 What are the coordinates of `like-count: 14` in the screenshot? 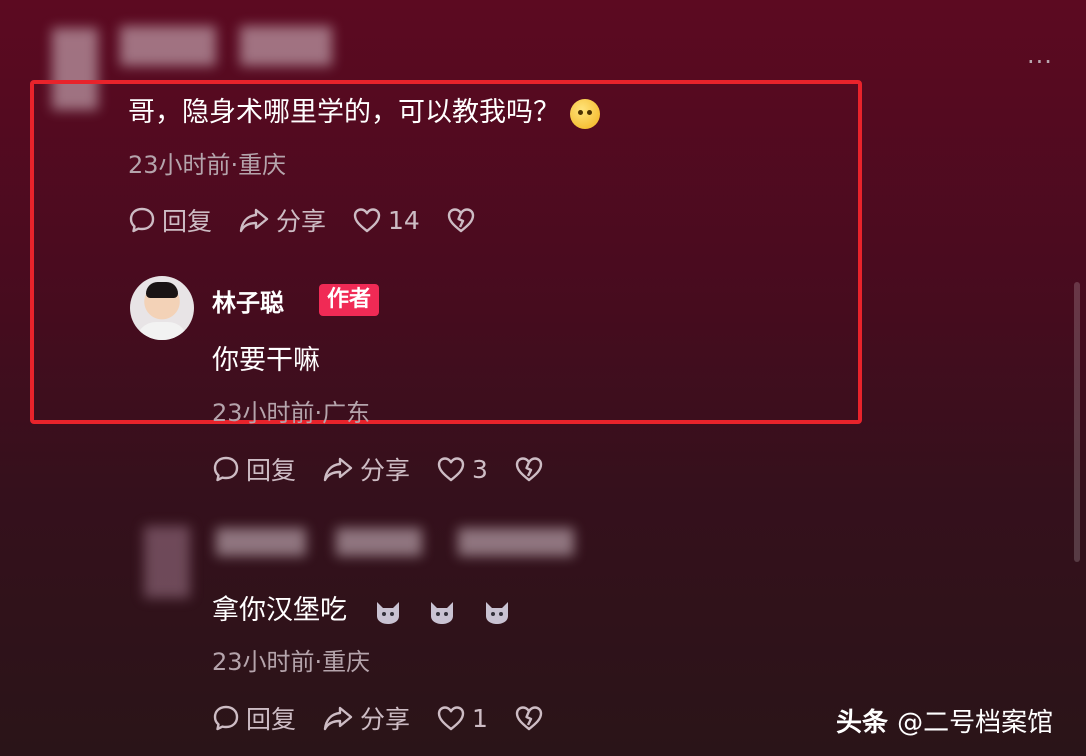 It's located at (404, 220).